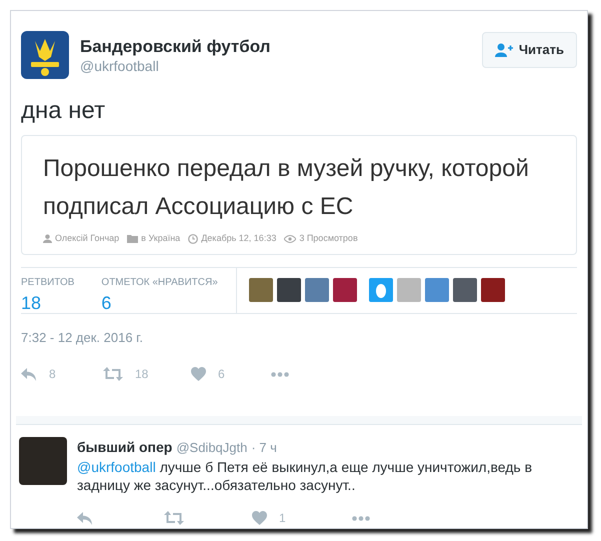  What do you see at coordinates (299, 337) in the screenshot?
I see `tweet-timestamp: 7:32 - 12 дек. 2016 г.` at bounding box center [299, 337].